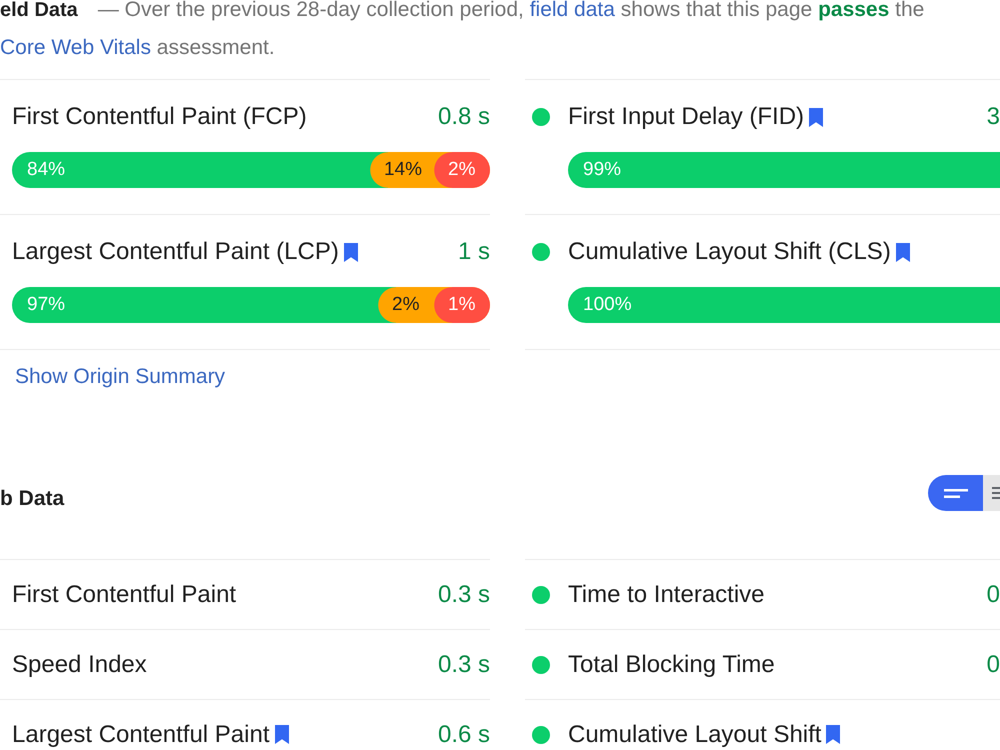 The image size is (1000, 750). I want to click on distribution-segment: 1%, so click(462, 305).